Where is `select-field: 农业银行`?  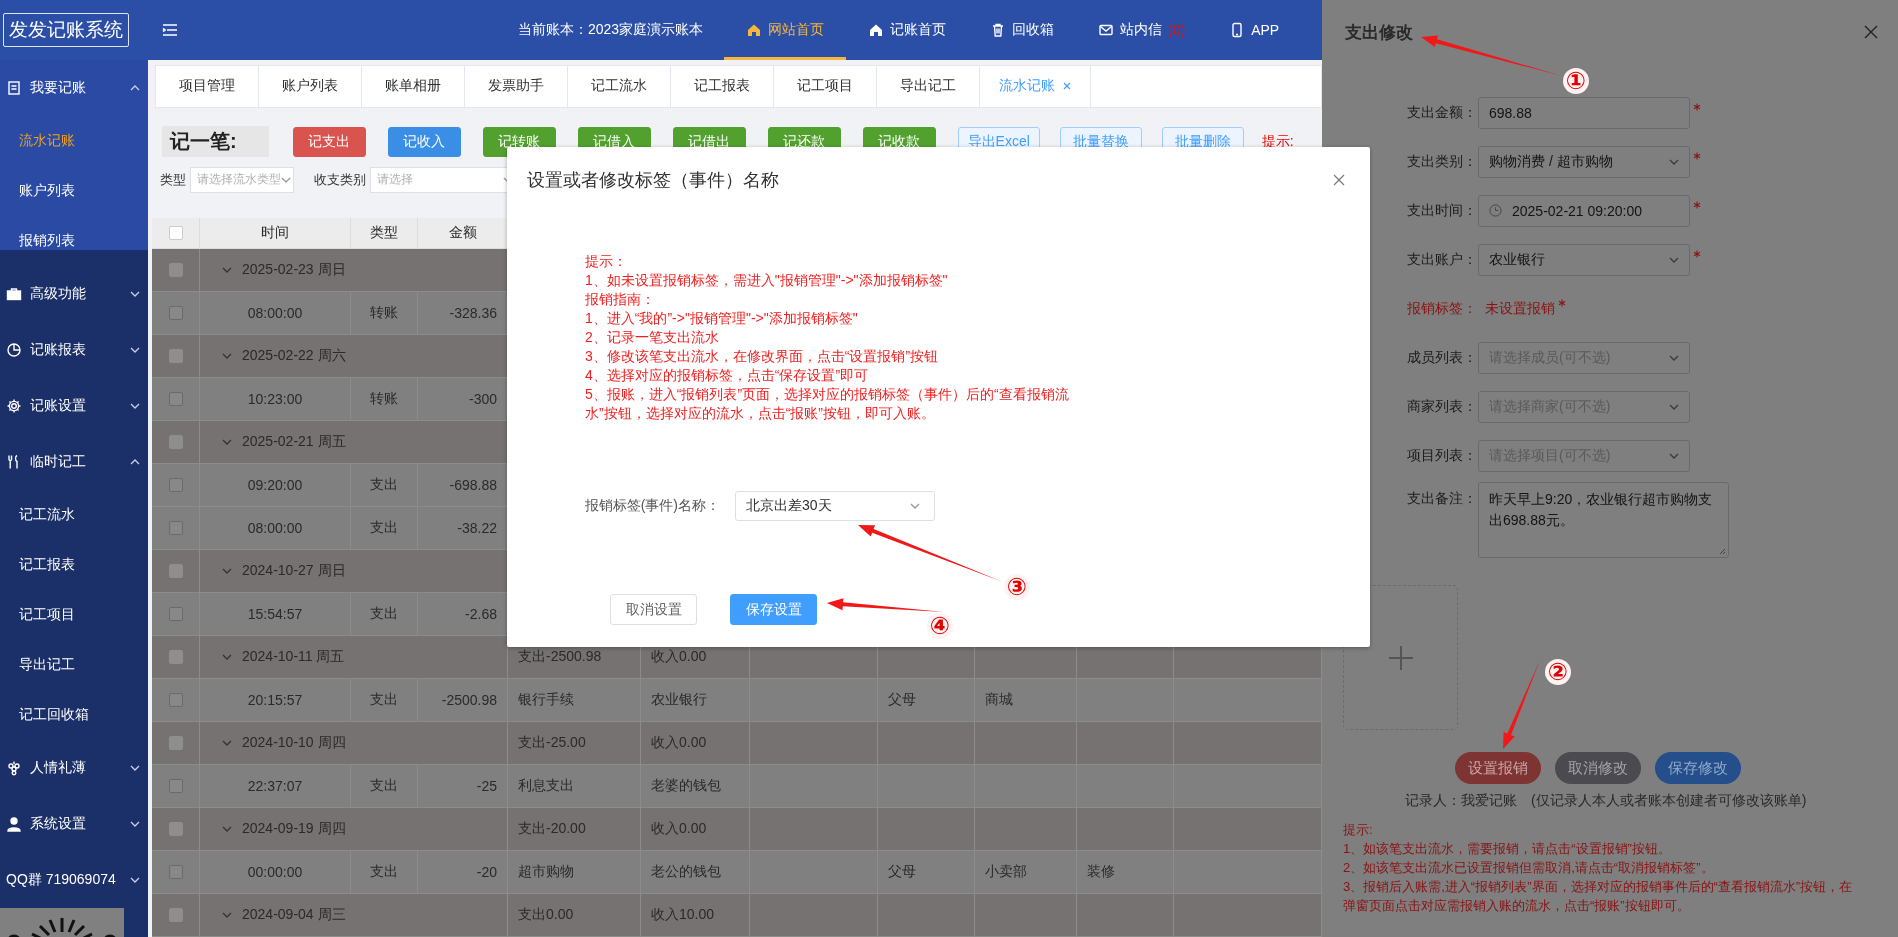
select-field: 农业银行 is located at coordinates (1584, 259).